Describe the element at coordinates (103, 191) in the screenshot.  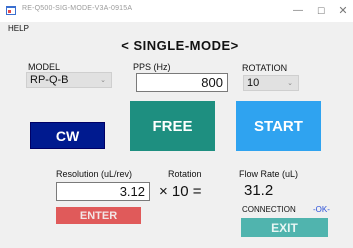
I see `resolution-input: 3.12` at that location.